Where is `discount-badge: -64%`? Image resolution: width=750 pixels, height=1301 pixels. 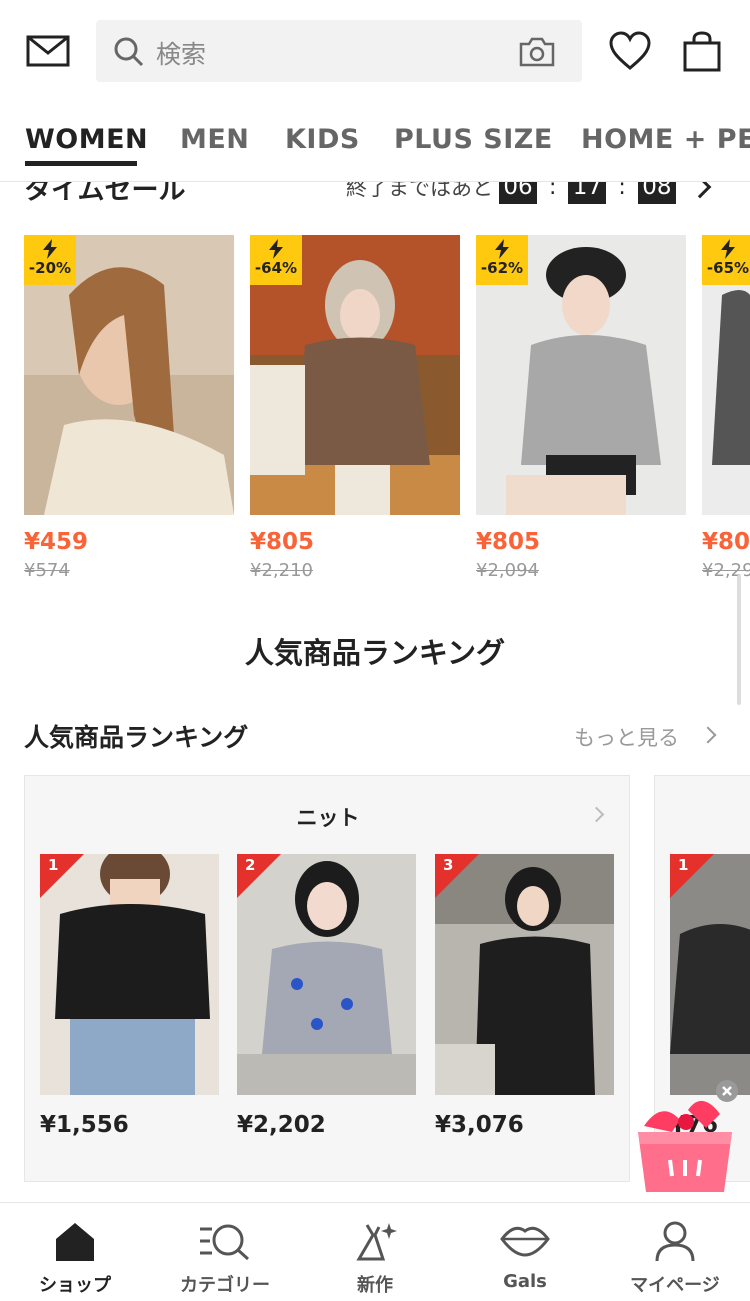 discount-badge: -64% is located at coordinates (276, 260).